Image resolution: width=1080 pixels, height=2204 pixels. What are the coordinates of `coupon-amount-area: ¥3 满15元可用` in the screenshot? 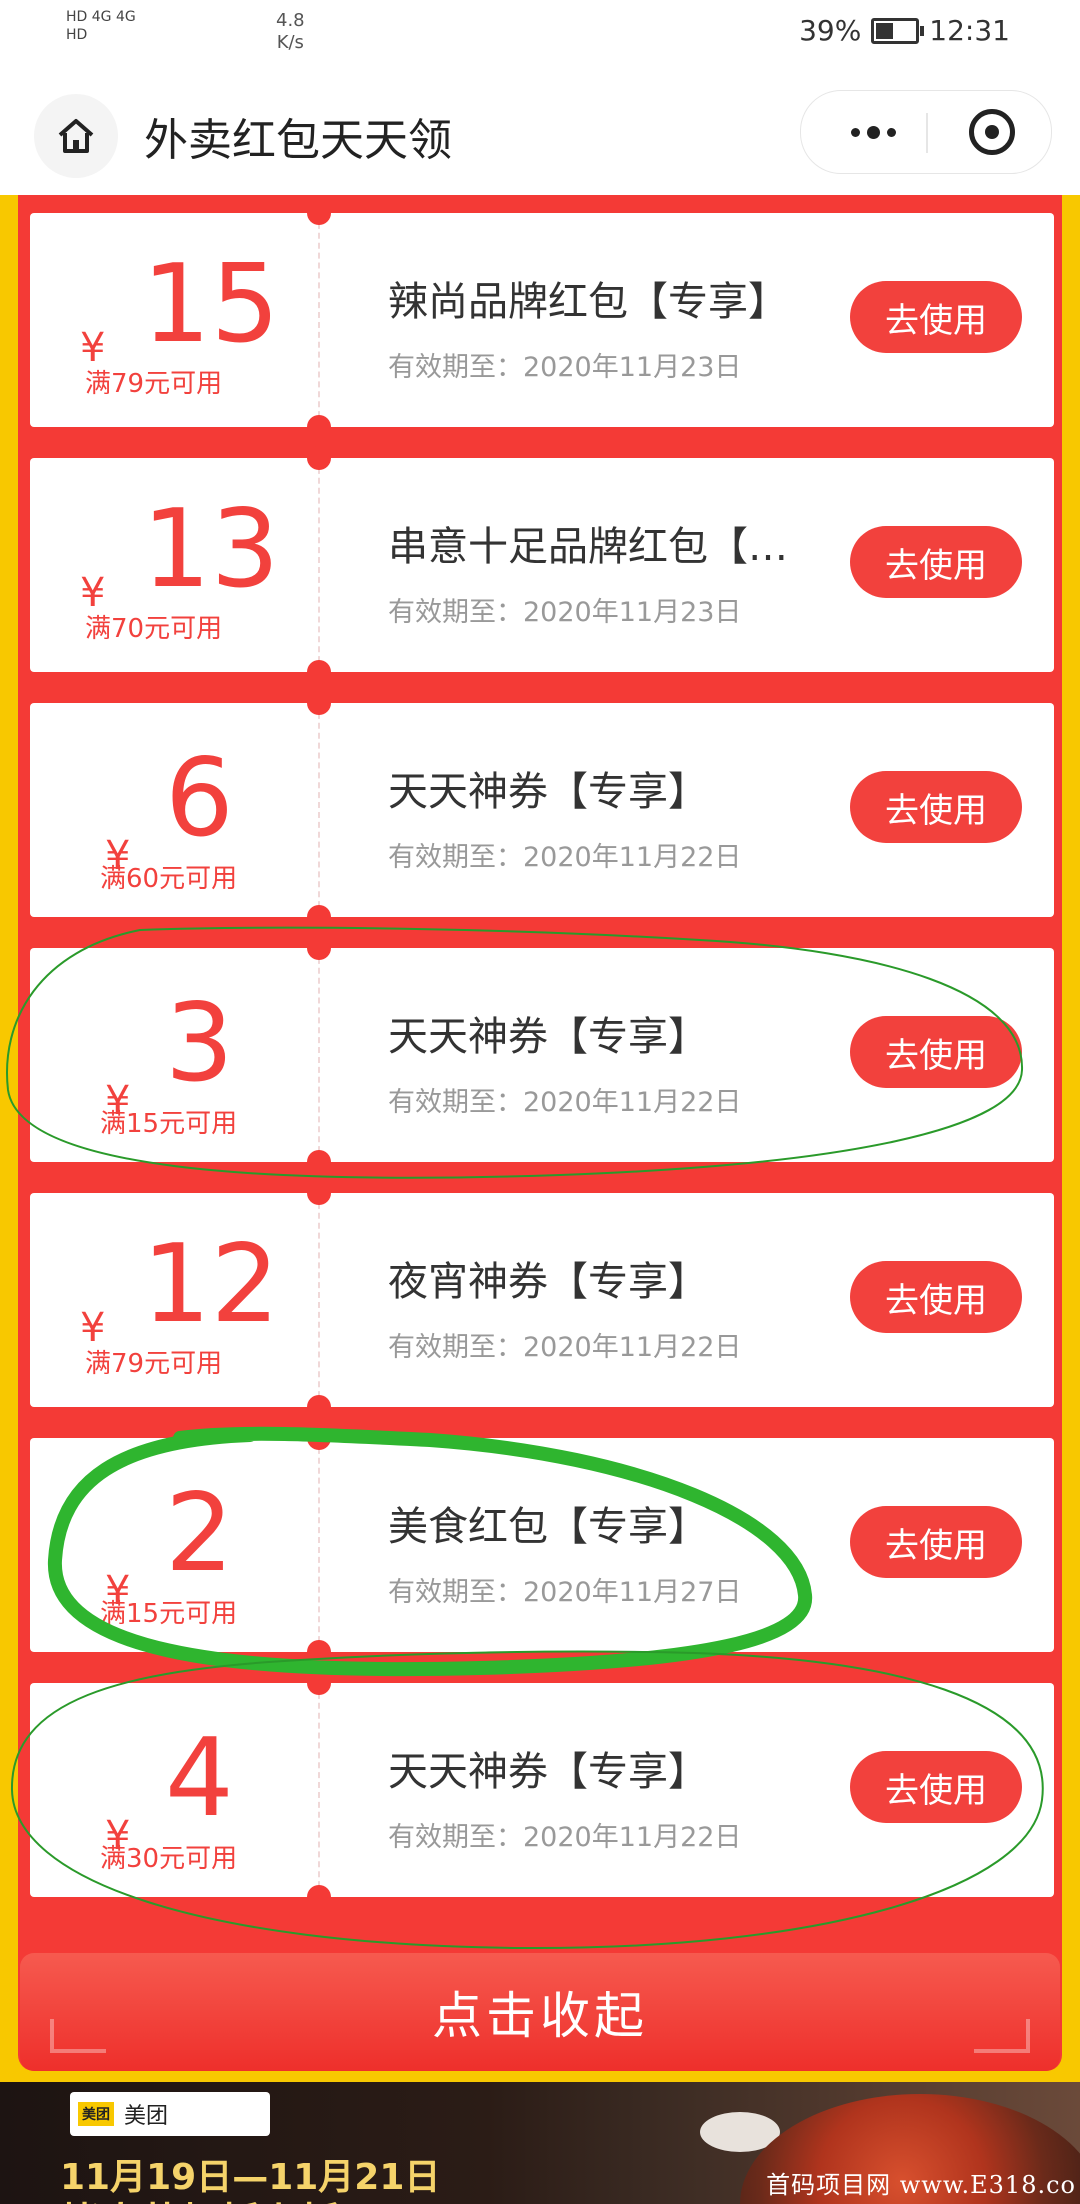 It's located at (175, 1055).